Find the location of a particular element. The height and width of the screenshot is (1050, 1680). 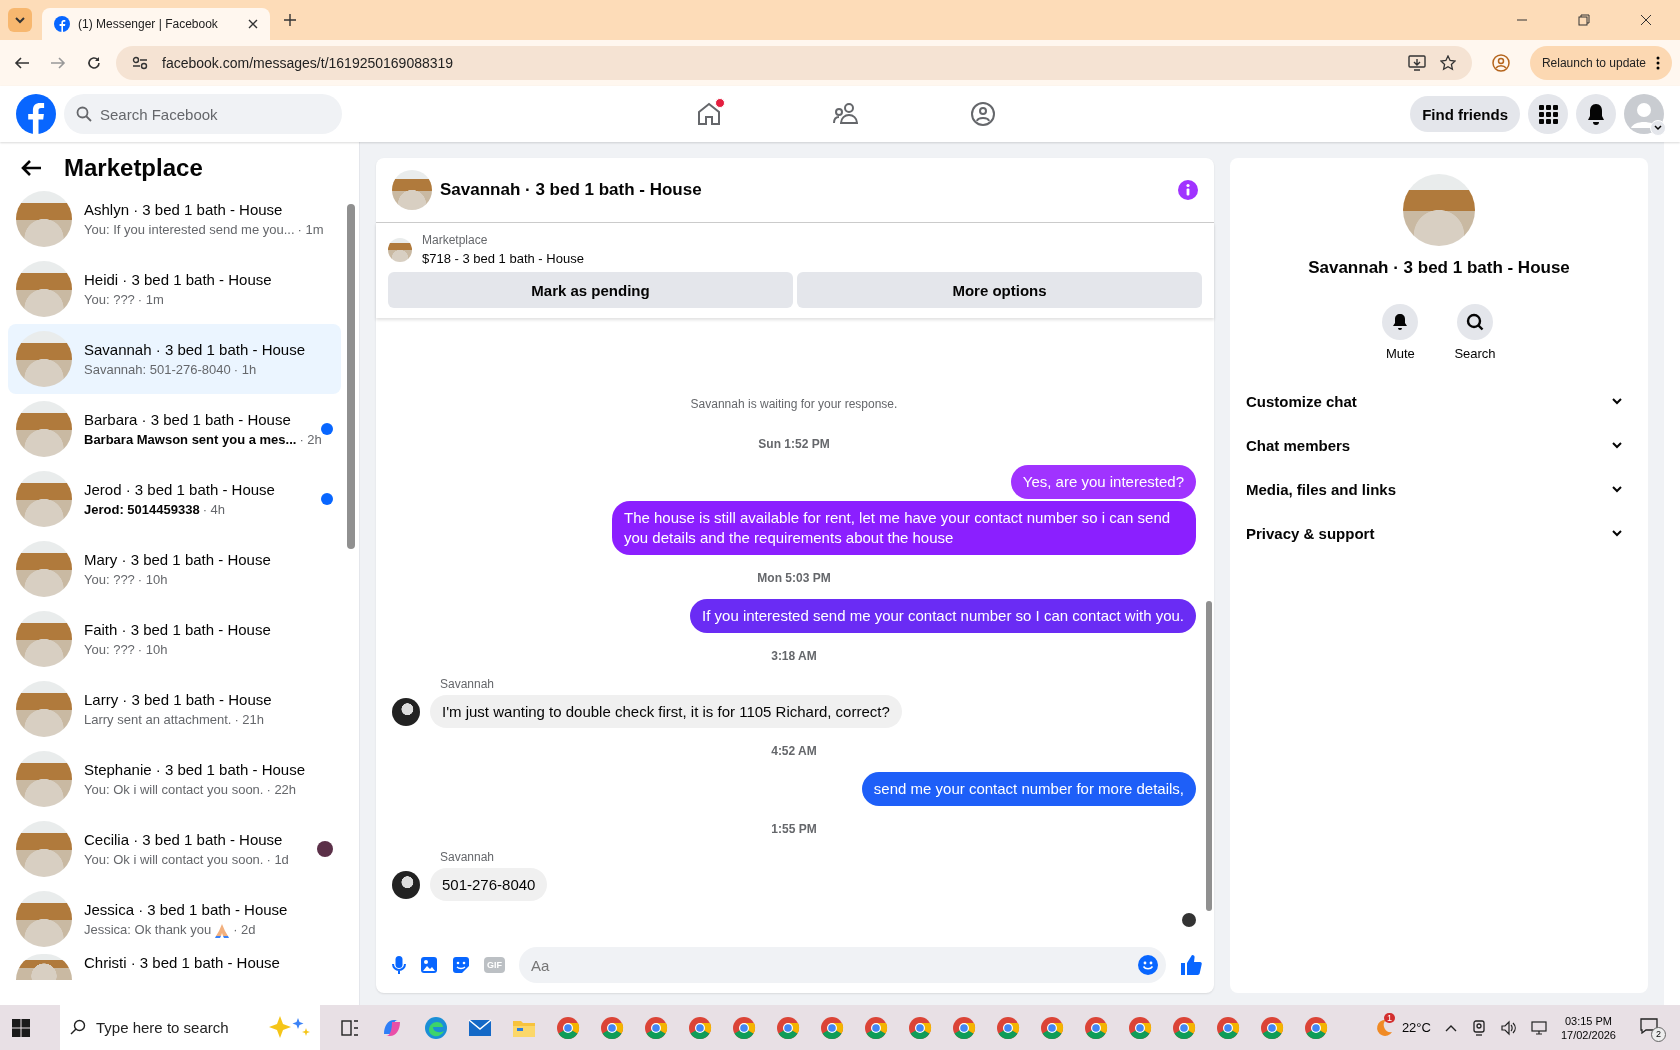

message-time: · 1m is located at coordinates (150, 299).